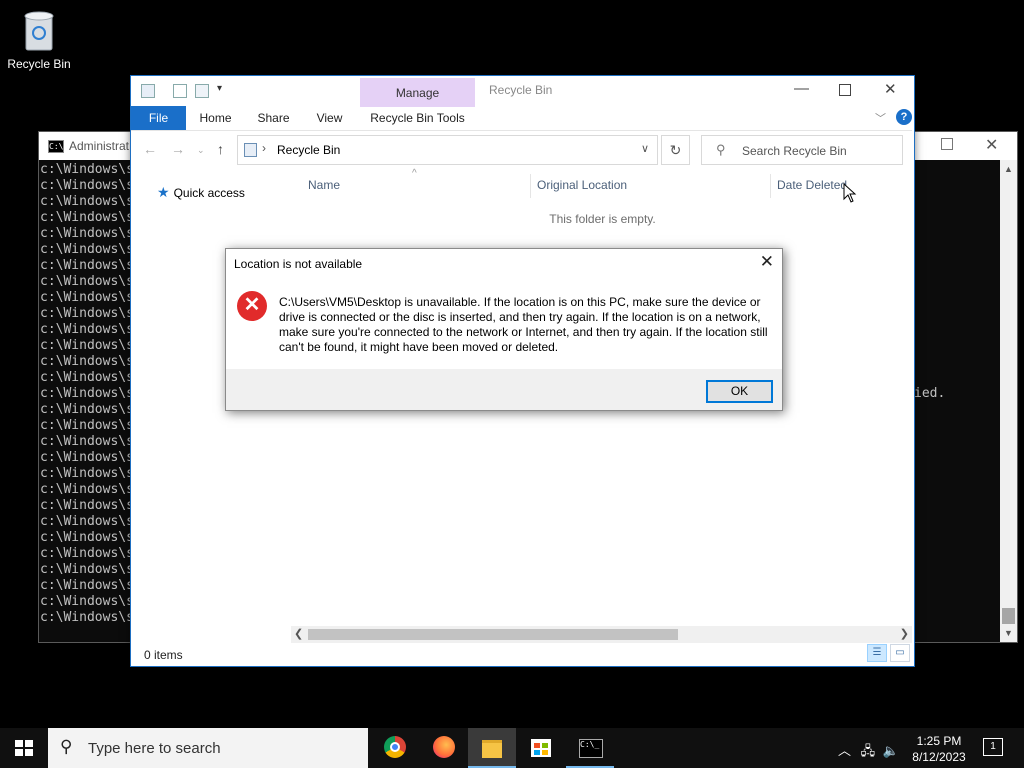 The width and height of the screenshot is (1024, 768). I want to click on volume-icon: 🔈, so click(891, 750).